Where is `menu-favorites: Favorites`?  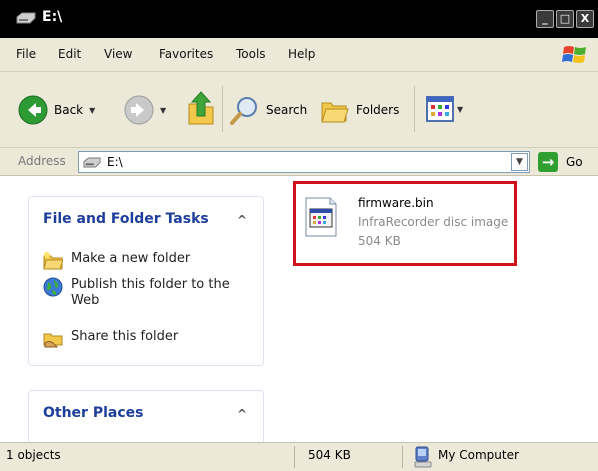 menu-favorites: Favorites is located at coordinates (186, 54).